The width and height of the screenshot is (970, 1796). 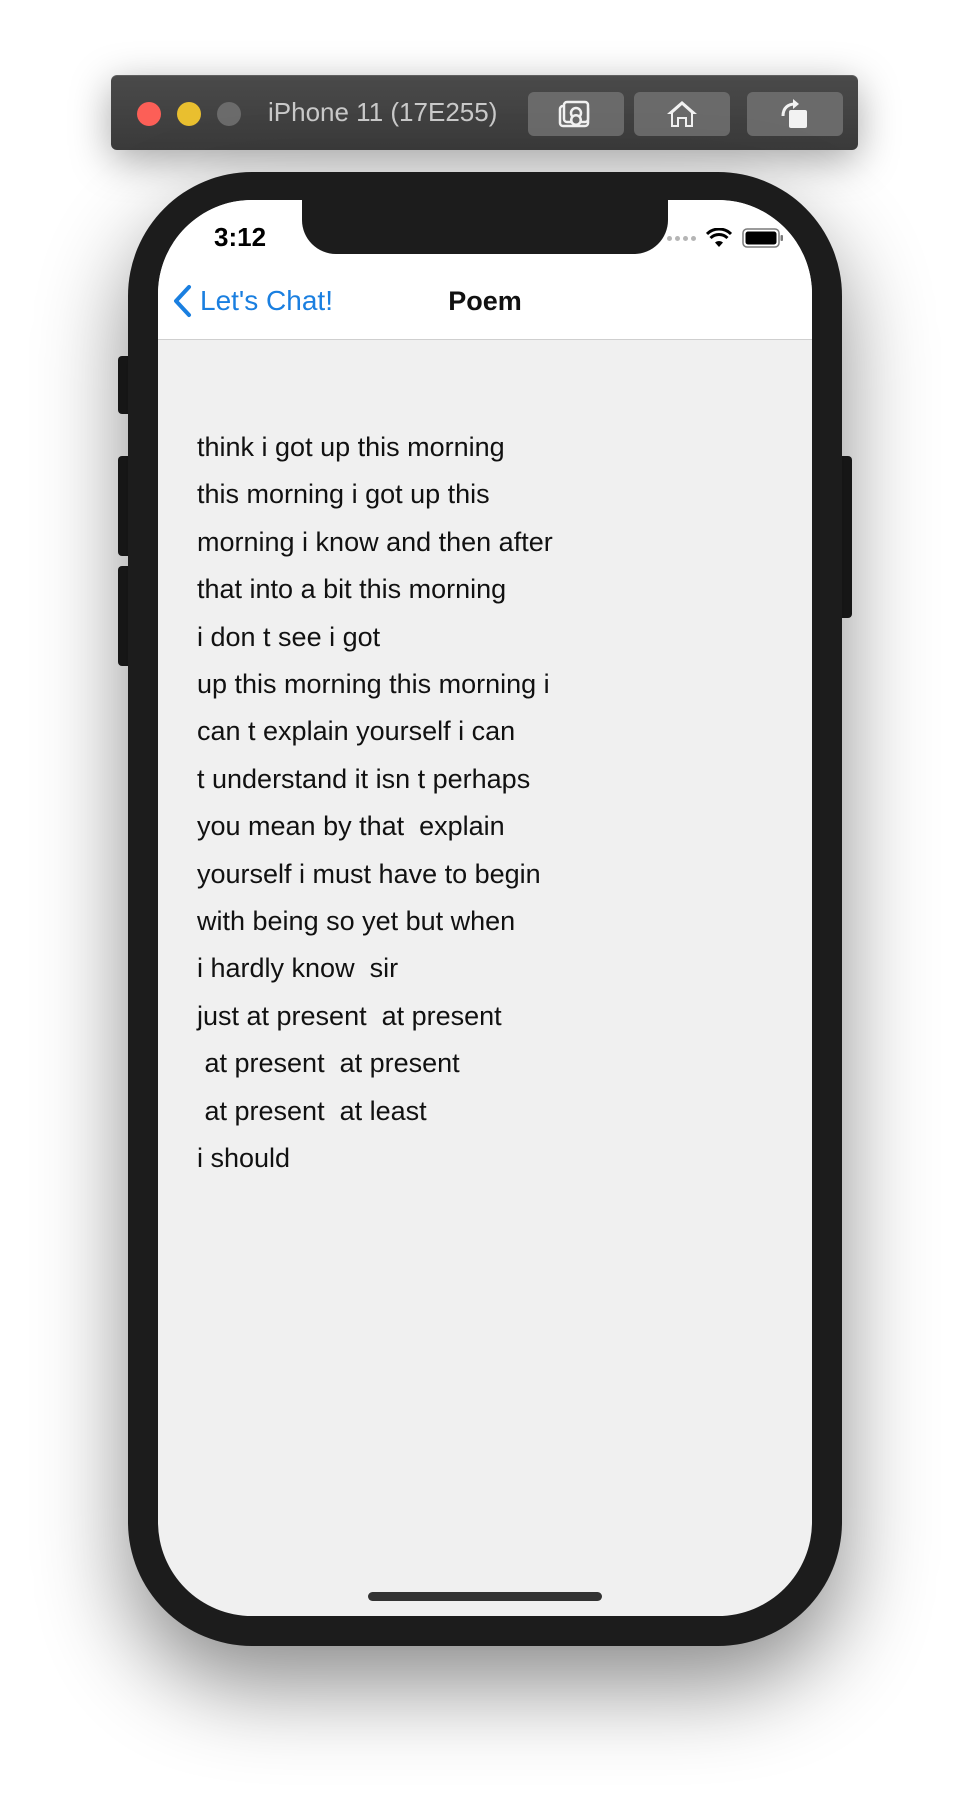 I want to click on notch, so click(x=485, y=227).